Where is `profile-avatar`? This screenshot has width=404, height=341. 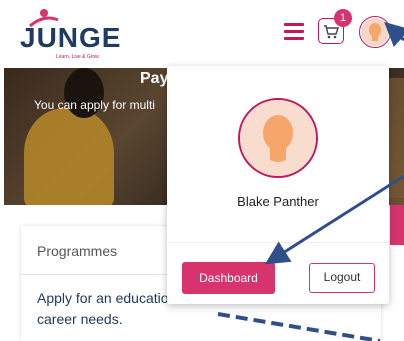 profile-avatar is located at coordinates (278, 138).